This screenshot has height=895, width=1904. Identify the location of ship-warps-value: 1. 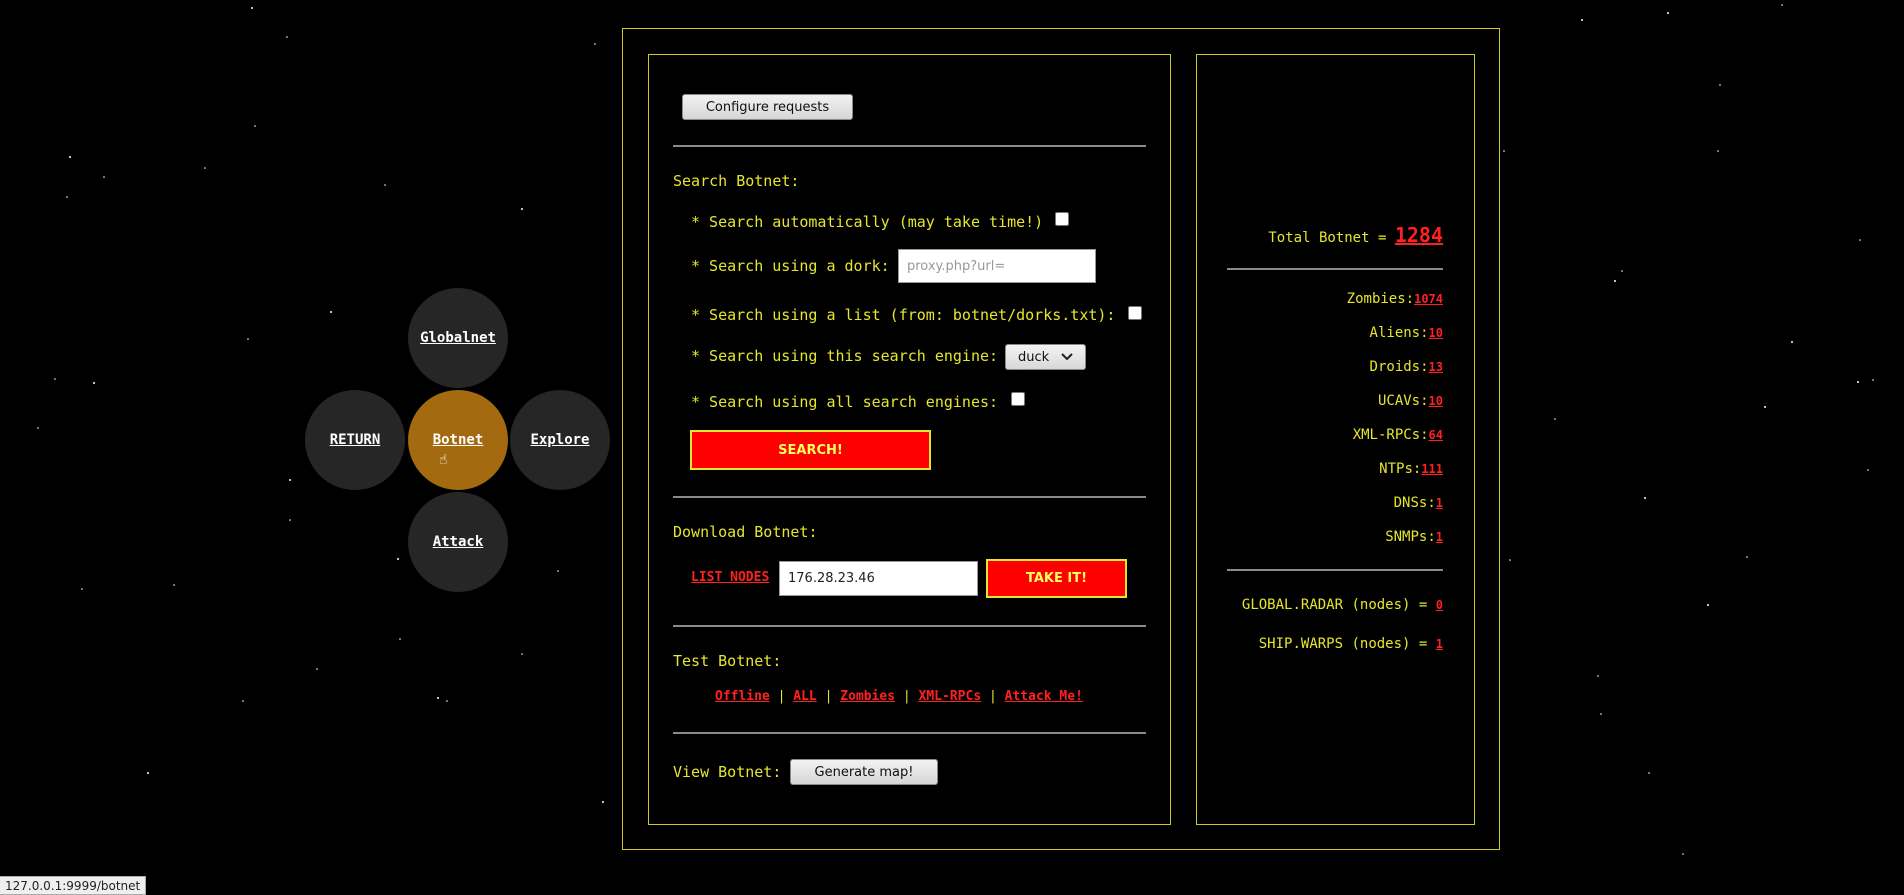
(1439, 644).